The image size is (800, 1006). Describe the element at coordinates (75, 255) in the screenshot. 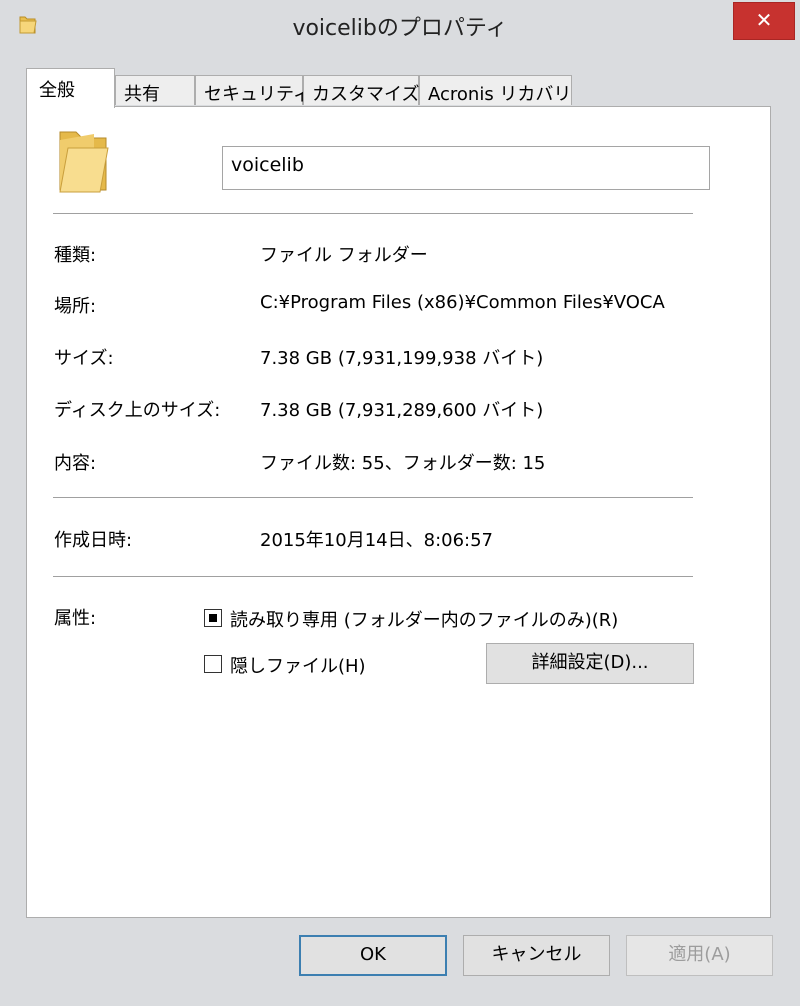

I see `type-label: 種類:` at that location.